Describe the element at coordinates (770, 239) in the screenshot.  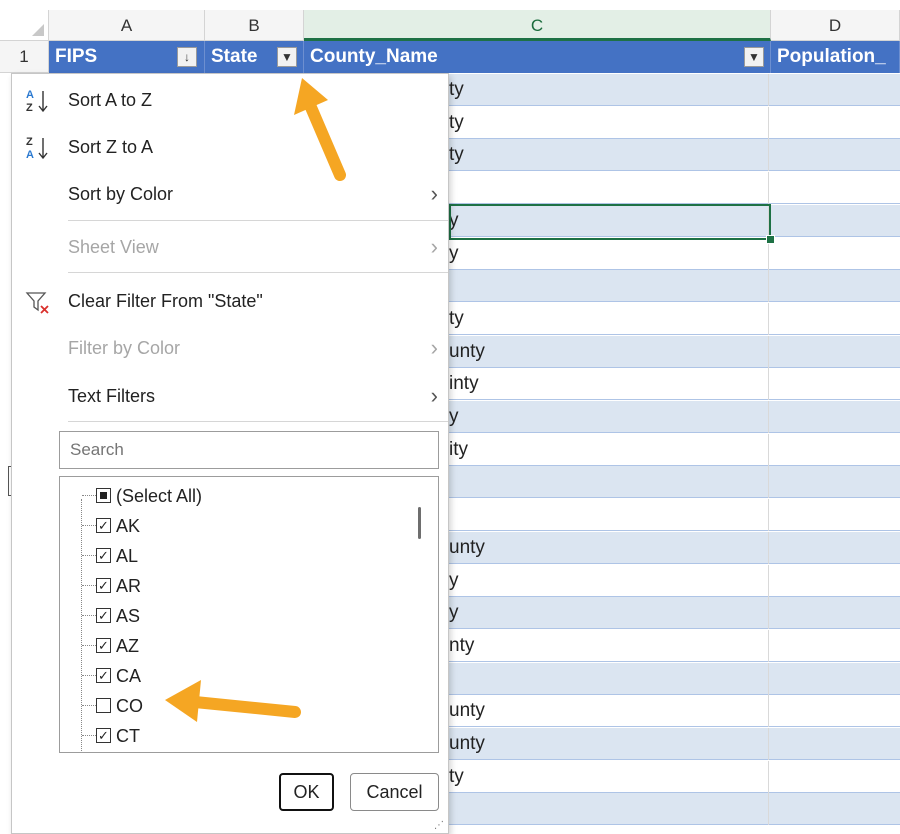
I see `fill-handle` at that location.